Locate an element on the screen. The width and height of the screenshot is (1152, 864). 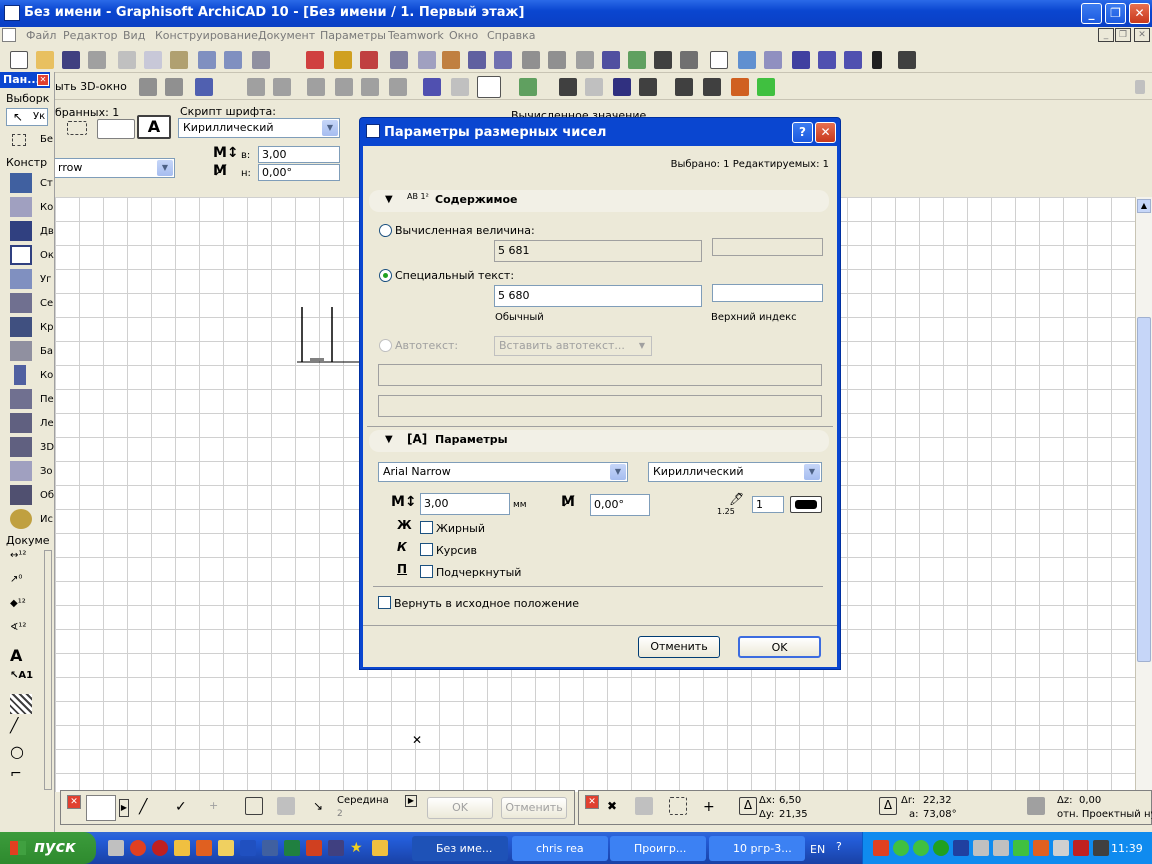
copy-icon is located at coordinates (153, 60).